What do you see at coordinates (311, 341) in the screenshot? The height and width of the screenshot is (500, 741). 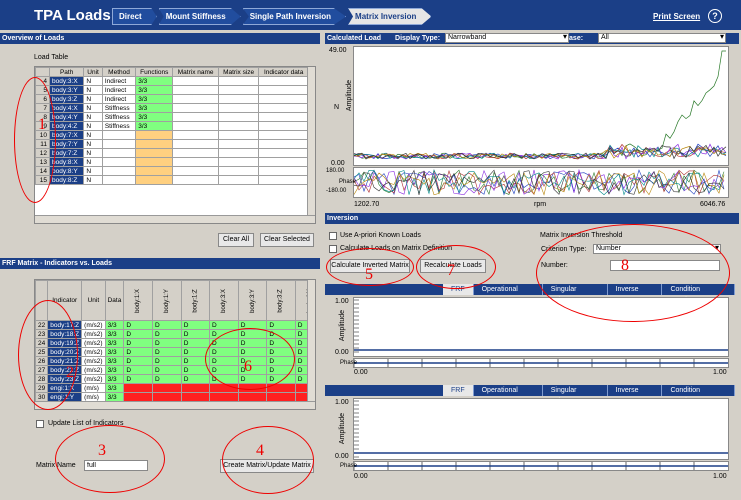 I see `frf-table-vscroll` at bounding box center [311, 341].